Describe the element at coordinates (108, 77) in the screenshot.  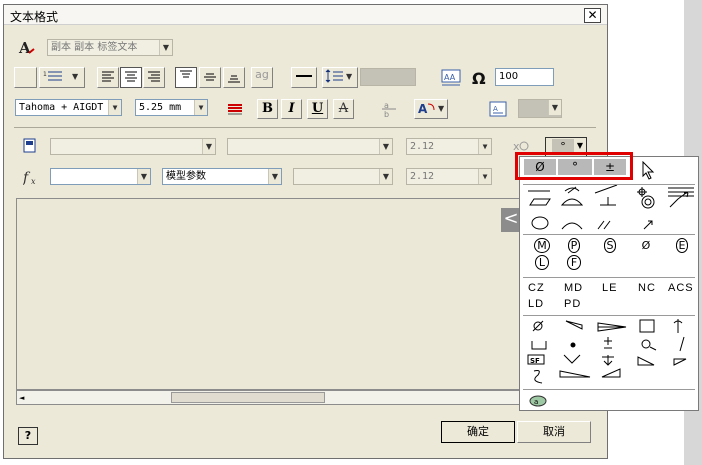
I see `align-left-button` at that location.